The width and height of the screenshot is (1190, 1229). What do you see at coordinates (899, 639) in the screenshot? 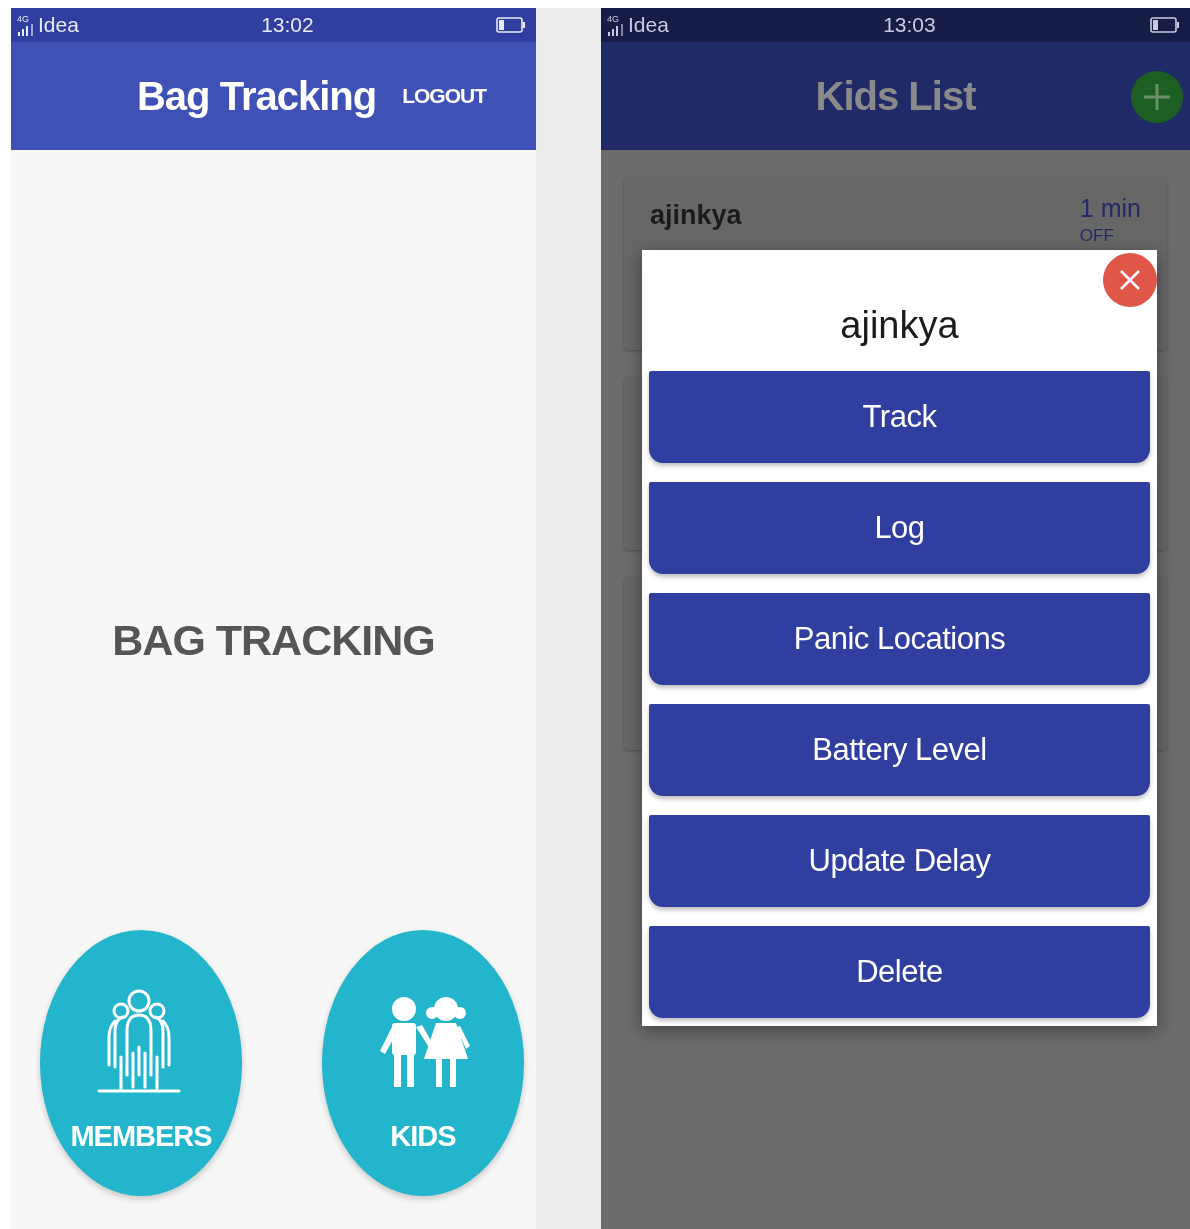
I see `menu-button: Panic Locations` at bounding box center [899, 639].